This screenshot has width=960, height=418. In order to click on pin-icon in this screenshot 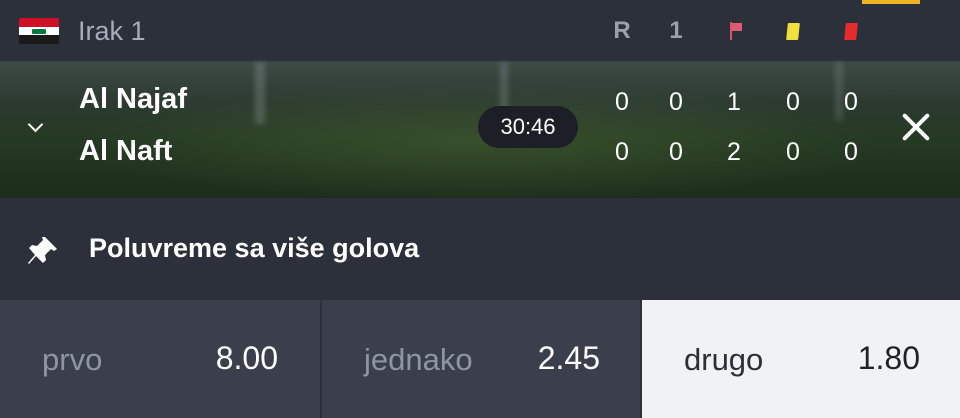, I will do `click(43, 251)`.